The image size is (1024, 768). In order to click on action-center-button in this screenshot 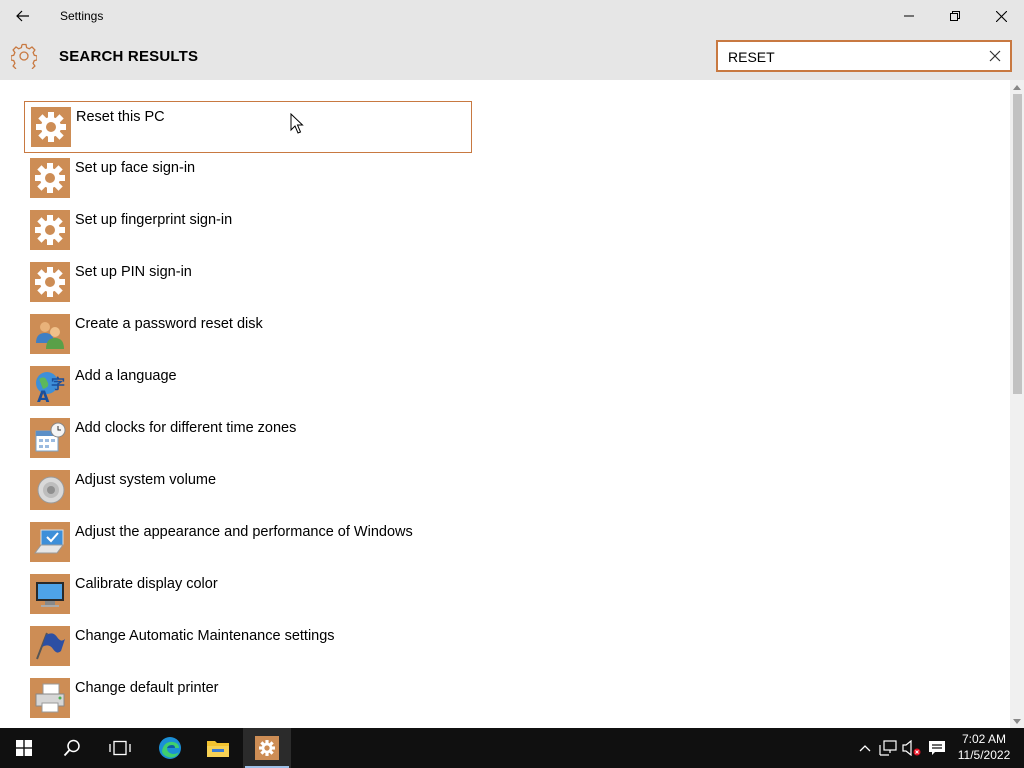, I will do `click(937, 748)`.